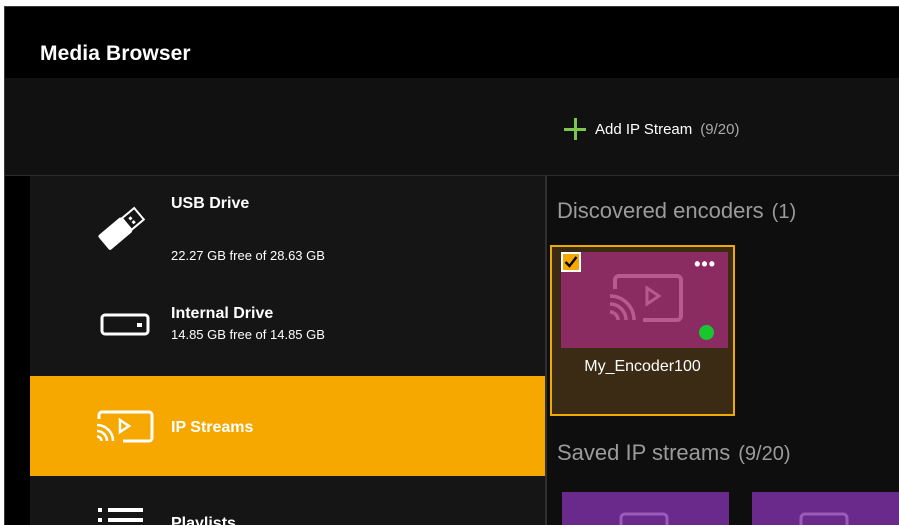 Image resolution: width=899 pixels, height=525 pixels. Describe the element at coordinates (115, 53) in the screenshot. I see `window-title: Media Browser` at that location.